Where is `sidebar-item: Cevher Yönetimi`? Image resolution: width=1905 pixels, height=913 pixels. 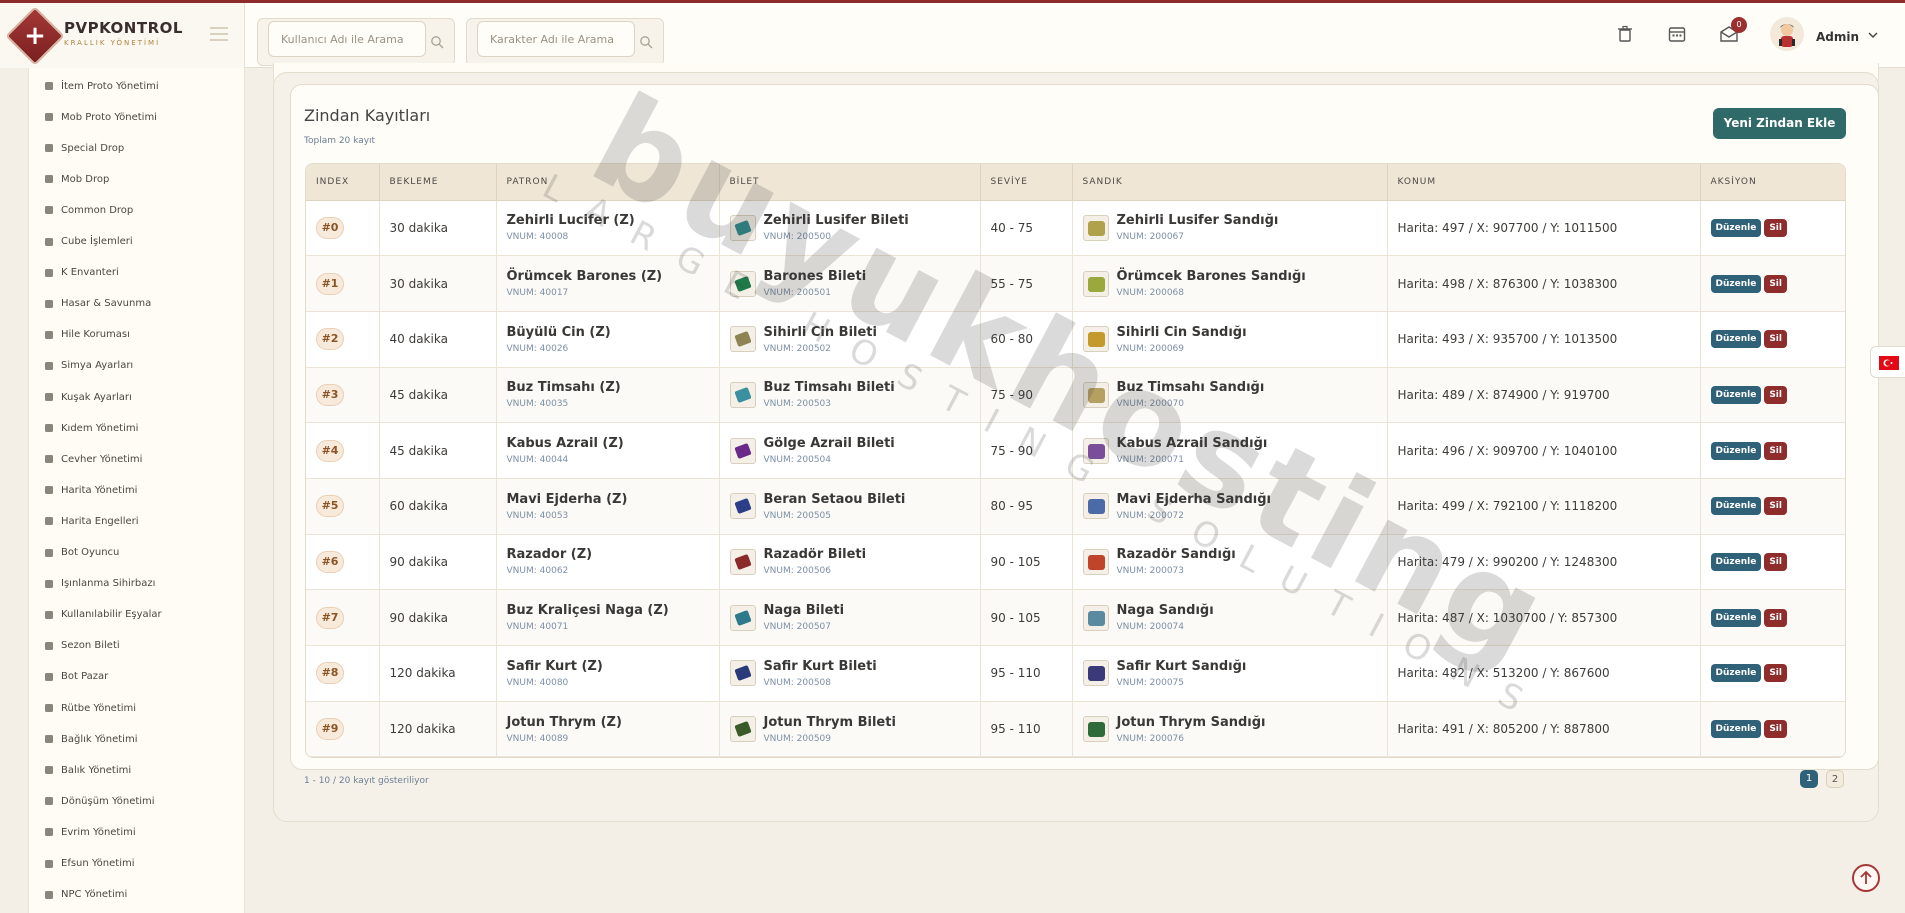
sidebar-item: Cevher Yönetimi is located at coordinates (92, 459).